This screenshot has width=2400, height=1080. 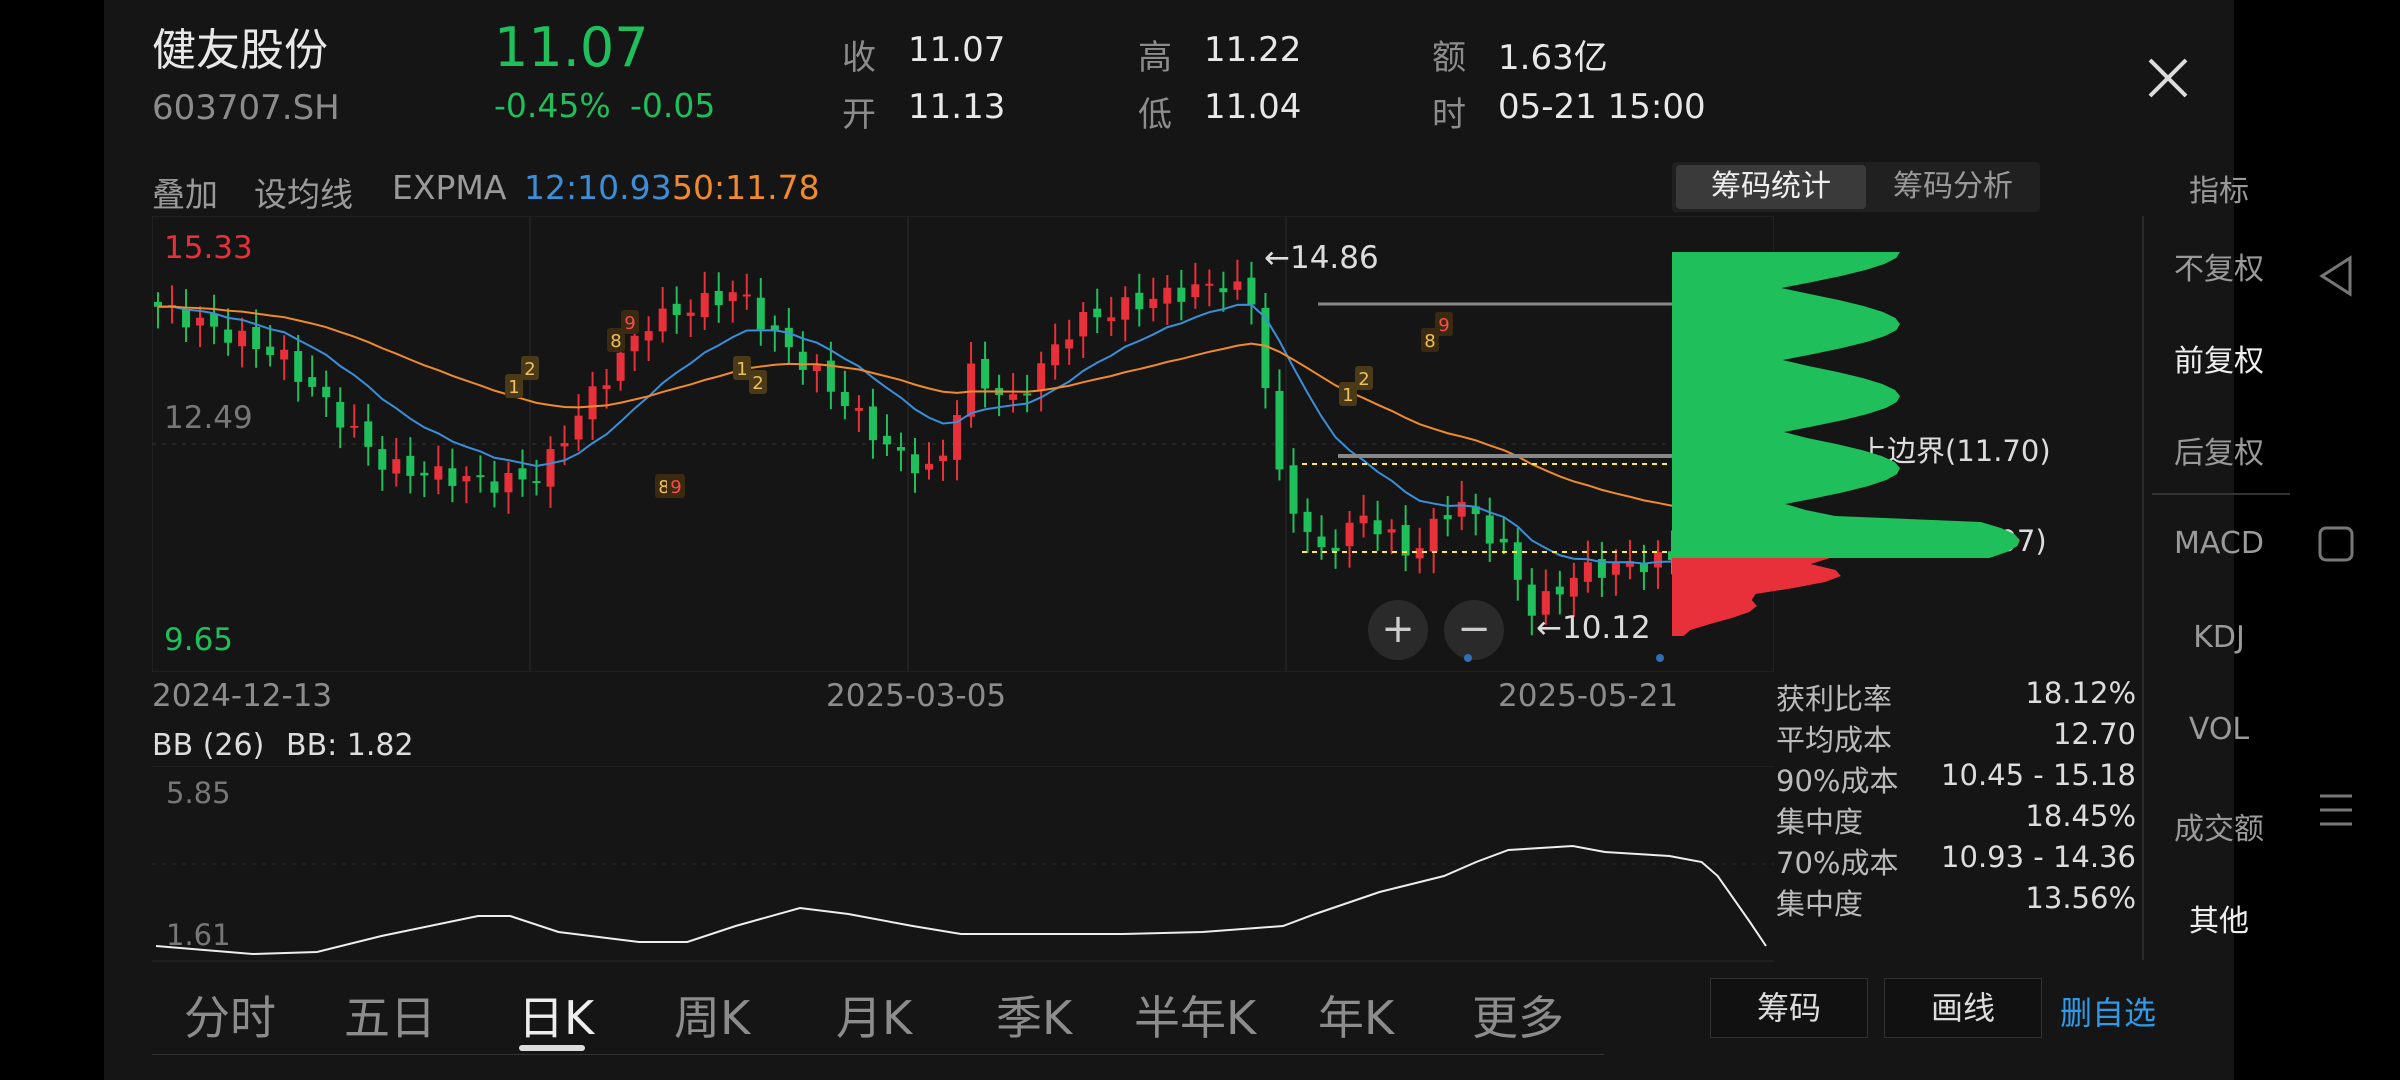 What do you see at coordinates (2336, 544) in the screenshot?
I see `home-nav-icon` at bounding box center [2336, 544].